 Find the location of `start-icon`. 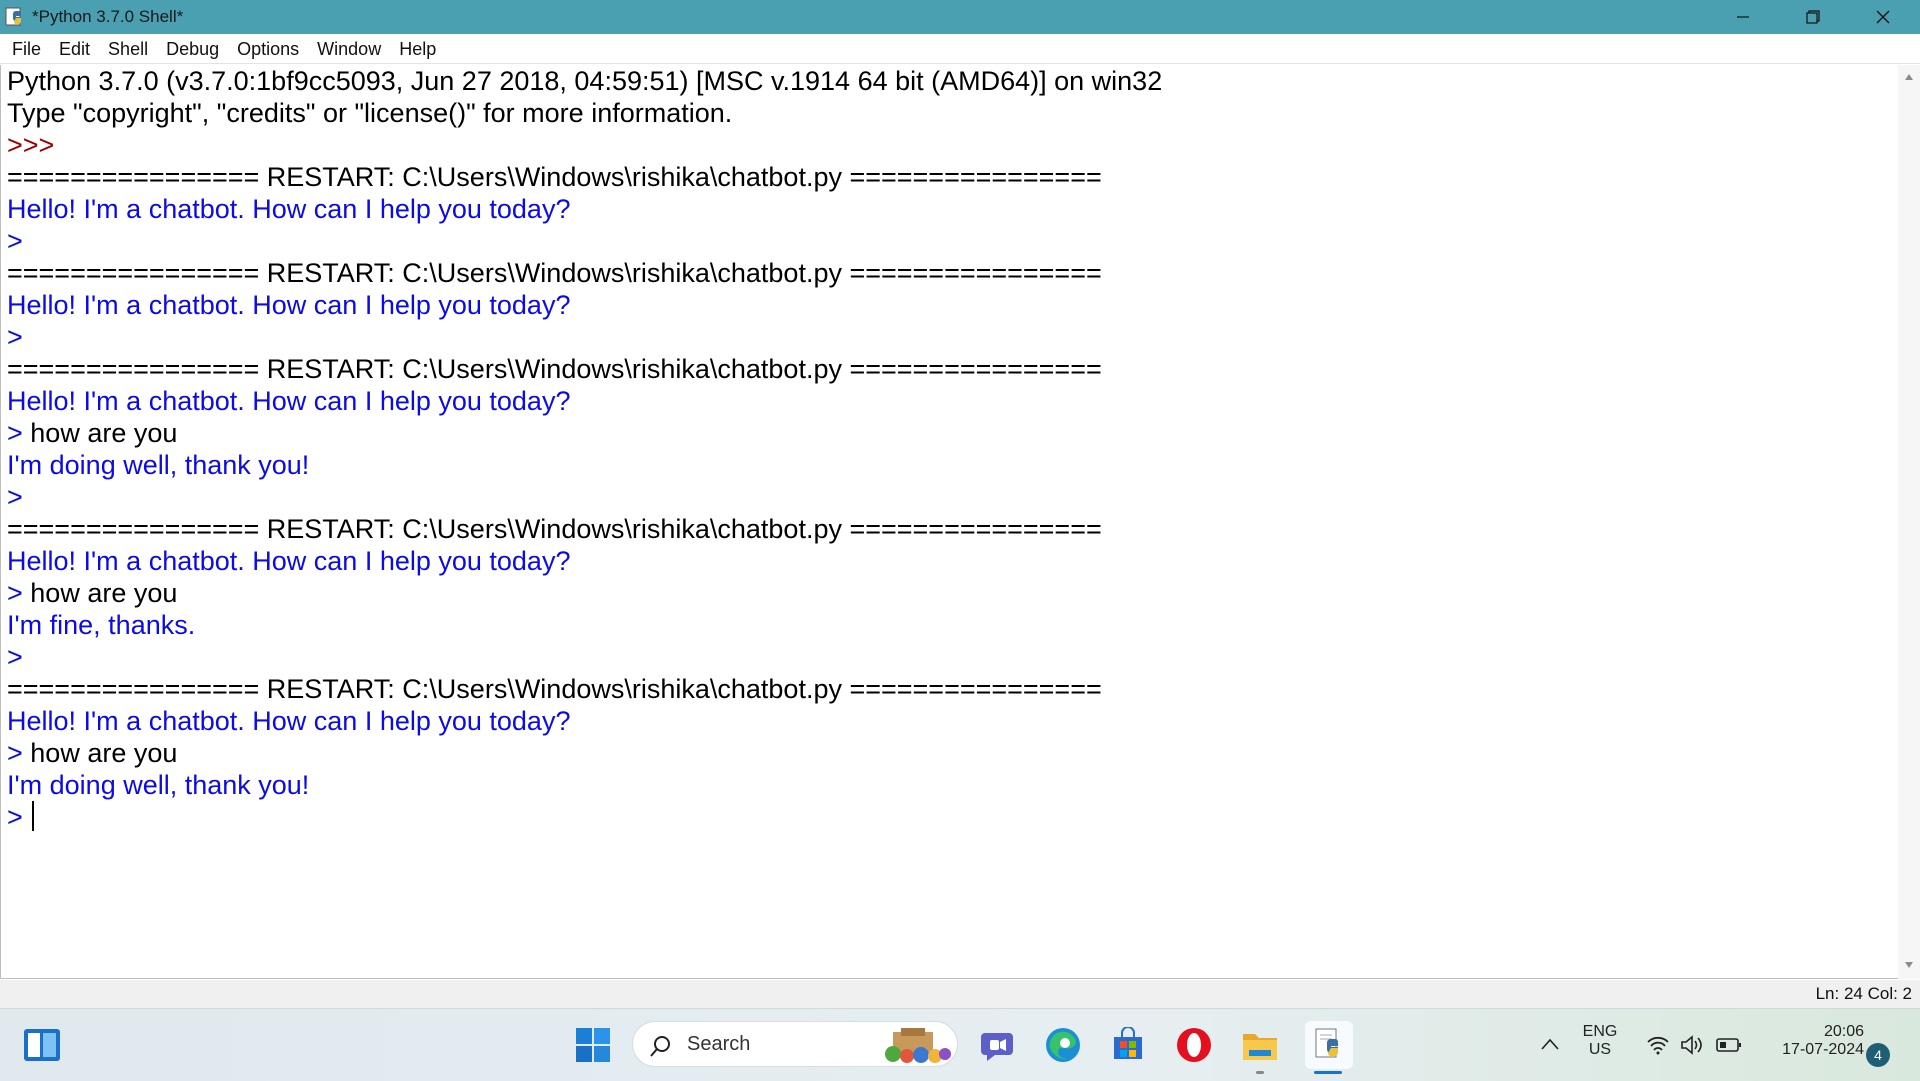

start-icon is located at coordinates (593, 1045).